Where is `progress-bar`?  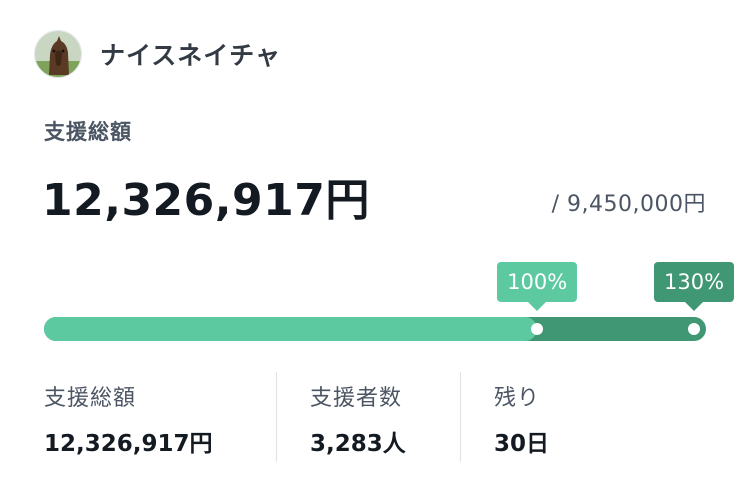
progress-bar is located at coordinates (375, 329).